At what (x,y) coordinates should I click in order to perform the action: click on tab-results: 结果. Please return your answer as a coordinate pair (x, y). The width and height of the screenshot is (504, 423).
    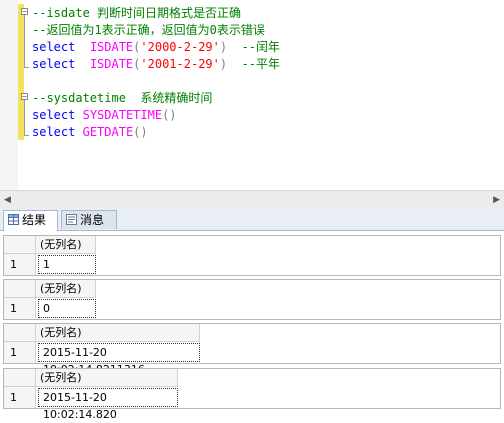
    Looking at the image, I should click on (30, 220).